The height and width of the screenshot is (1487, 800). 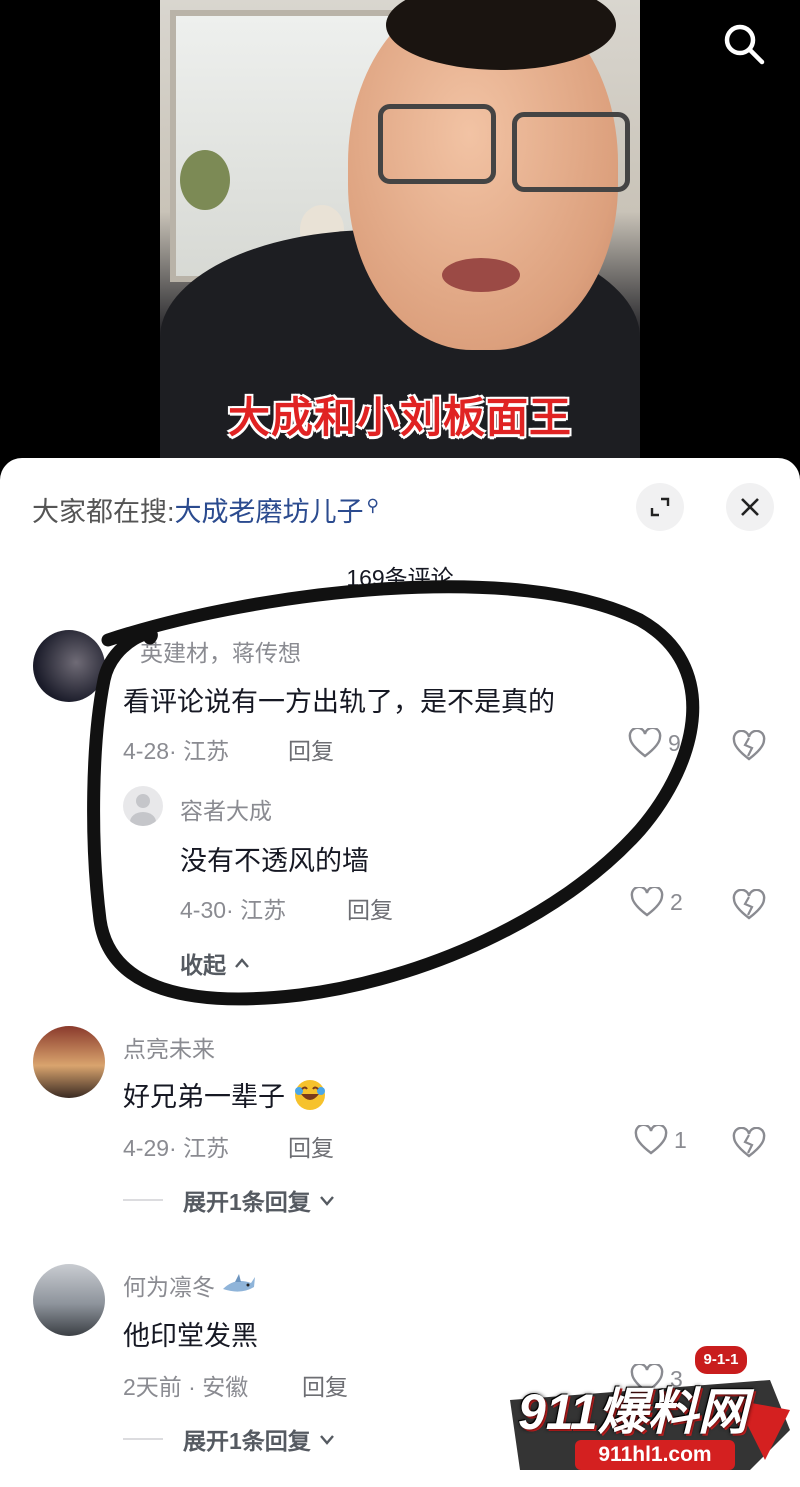 I want to click on shark-emoji-icon, so click(x=239, y=1283).